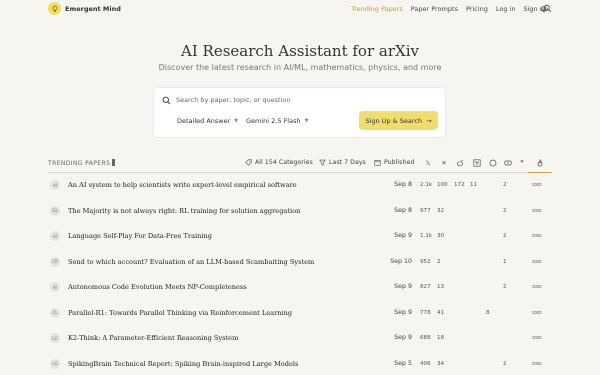 This screenshot has height=375, width=600. I want to click on period-filter: Last 7 Days, so click(342, 162).